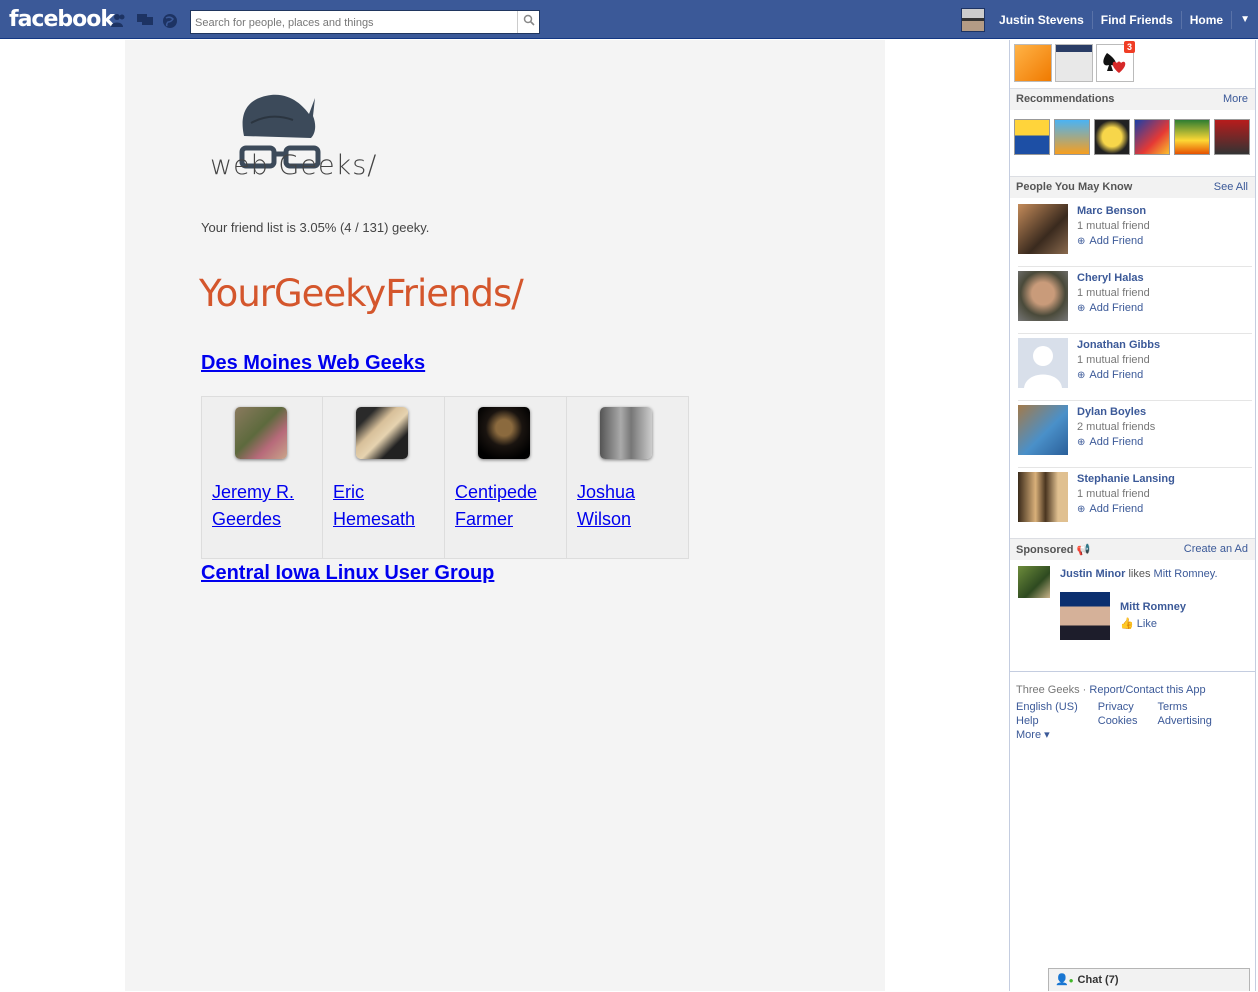 The image size is (1258, 992). Describe the element at coordinates (1032, 137) in the screenshot. I see `rec-app-simcity` at that location.